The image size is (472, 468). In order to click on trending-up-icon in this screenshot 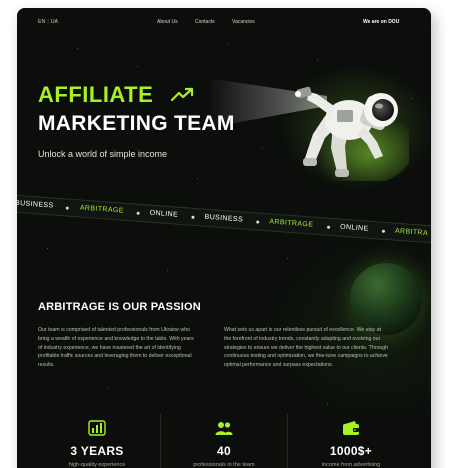, I will do `click(182, 94)`.